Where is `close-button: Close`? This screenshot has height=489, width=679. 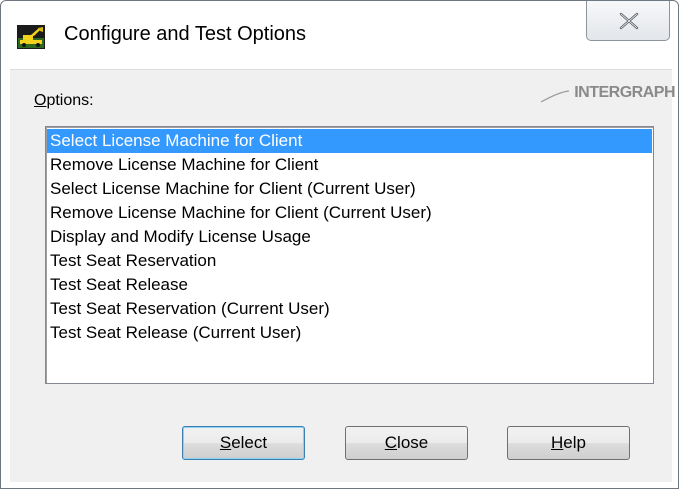 close-button: Close is located at coordinates (406, 443).